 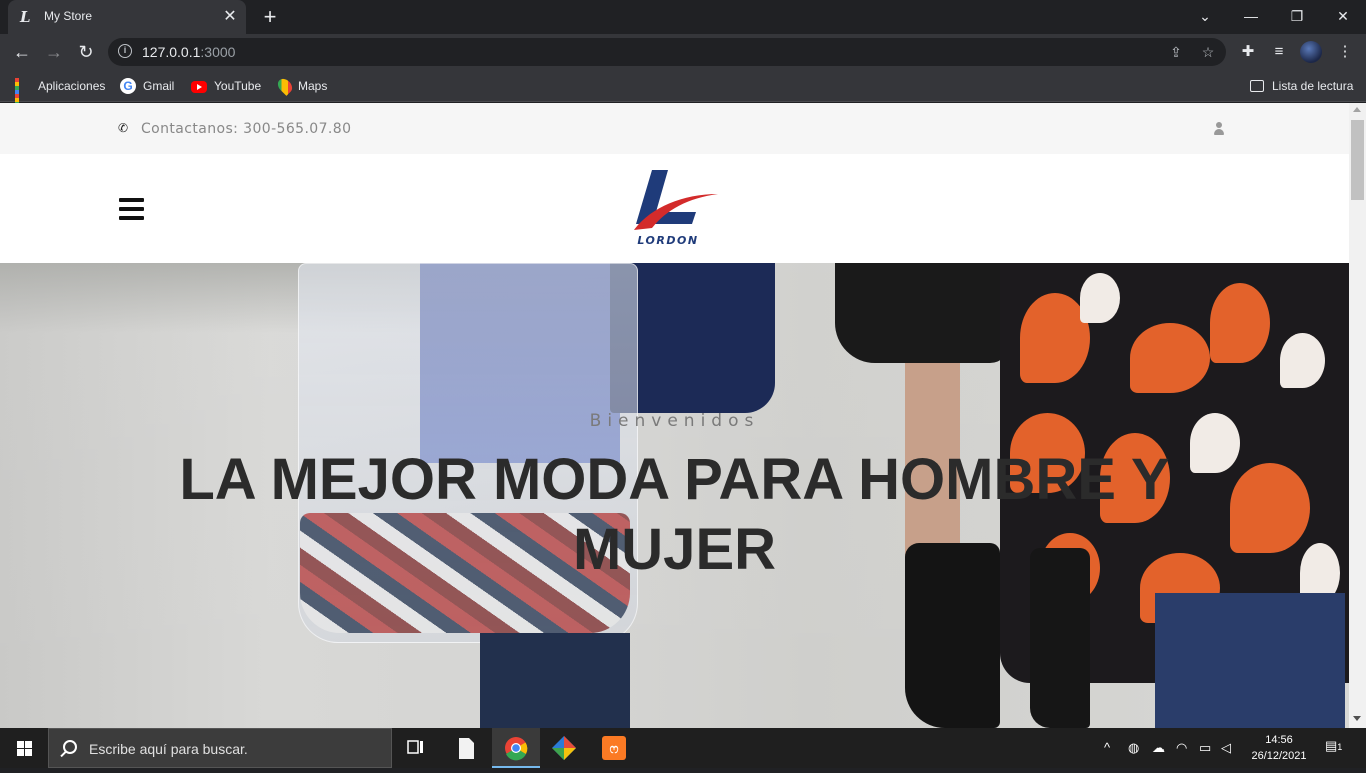 What do you see at coordinates (1311, 52) in the screenshot?
I see `profile-avatar` at bounding box center [1311, 52].